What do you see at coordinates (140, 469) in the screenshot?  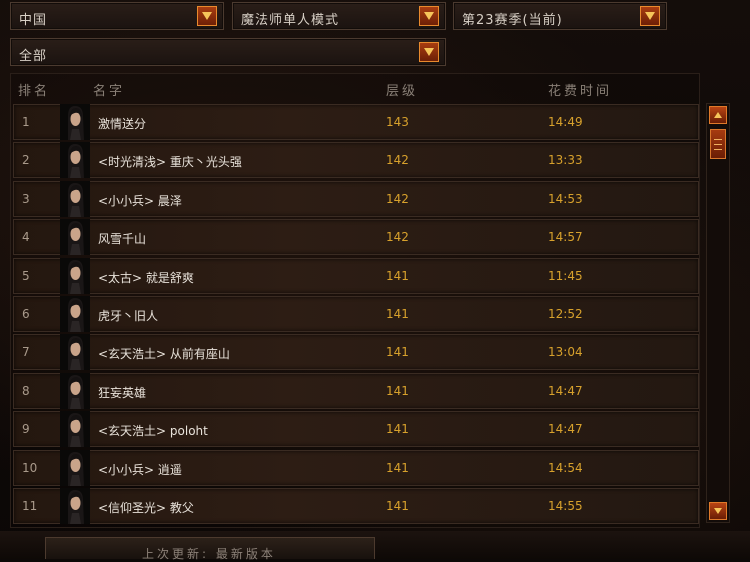 I see `row-player-name: <小小兵> 逍遥` at bounding box center [140, 469].